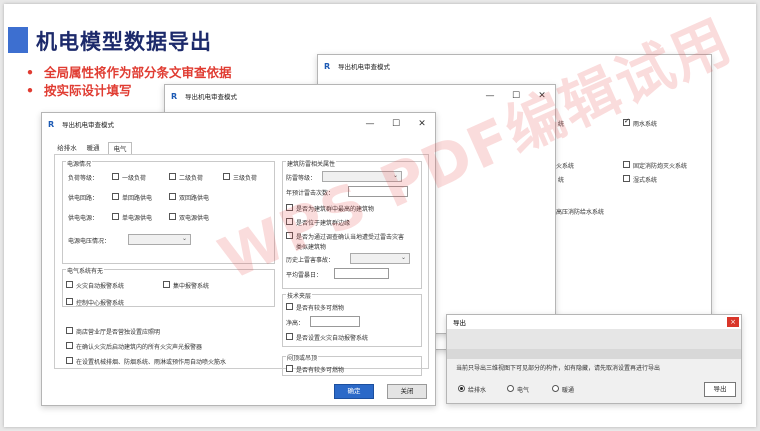 Image resolution: width=760 pixels, height=431 pixels. What do you see at coordinates (137, 218) in the screenshot?
I see `single-source-label: 单电源供电` at bounding box center [137, 218].